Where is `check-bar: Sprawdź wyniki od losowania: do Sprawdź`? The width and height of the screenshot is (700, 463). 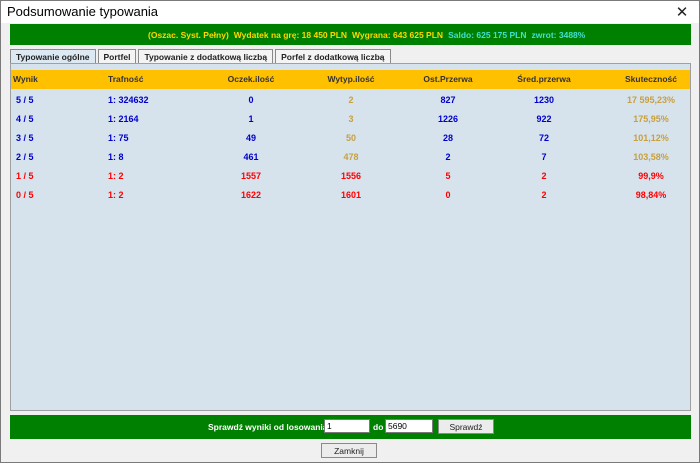
check-bar: Sprawdź wyniki od losowania: do Sprawdź is located at coordinates (350, 427).